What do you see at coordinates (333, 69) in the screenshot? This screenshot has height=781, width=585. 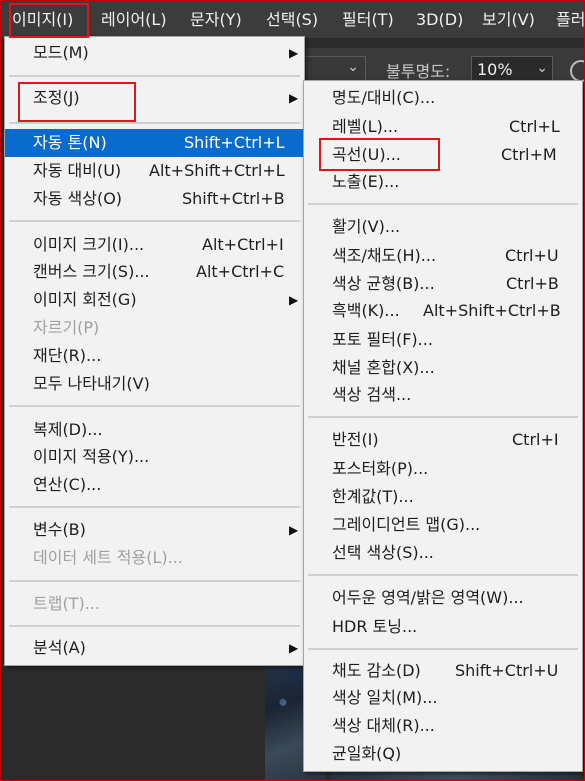 I see `mode-dropdown: ⌄` at bounding box center [333, 69].